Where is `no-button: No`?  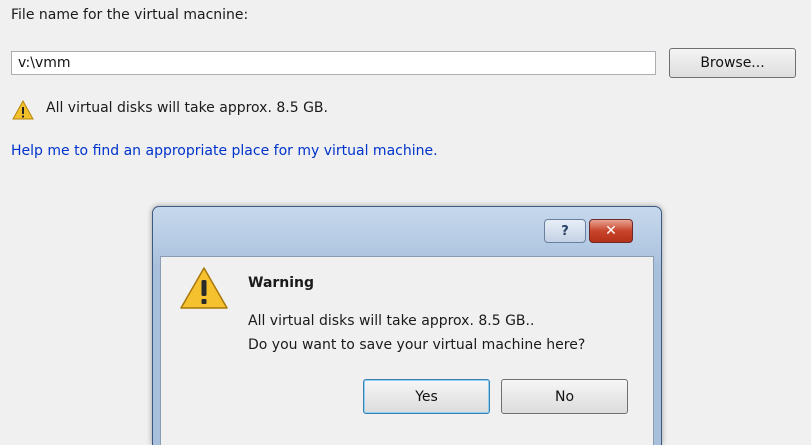 no-button: No is located at coordinates (564, 396).